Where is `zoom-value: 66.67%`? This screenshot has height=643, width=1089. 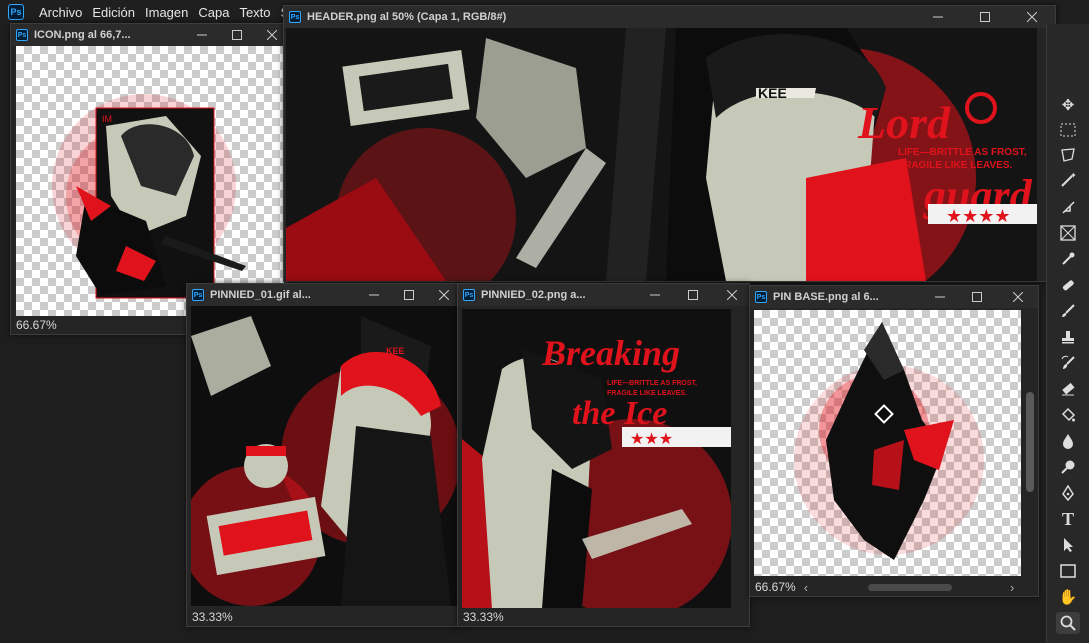
zoom-value: 66.67% is located at coordinates (775, 587).